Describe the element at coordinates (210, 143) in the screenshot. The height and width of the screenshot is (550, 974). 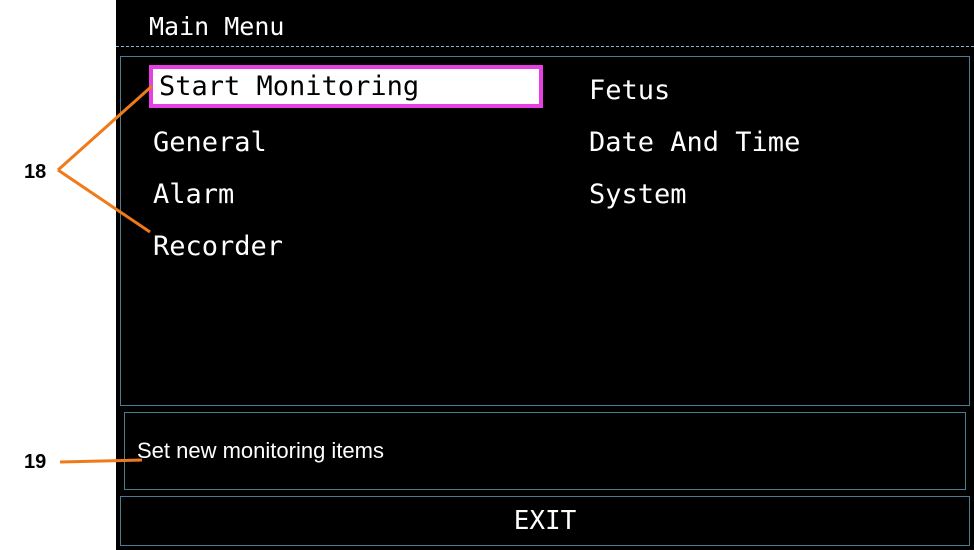
I see `menu-item-general: General` at that location.